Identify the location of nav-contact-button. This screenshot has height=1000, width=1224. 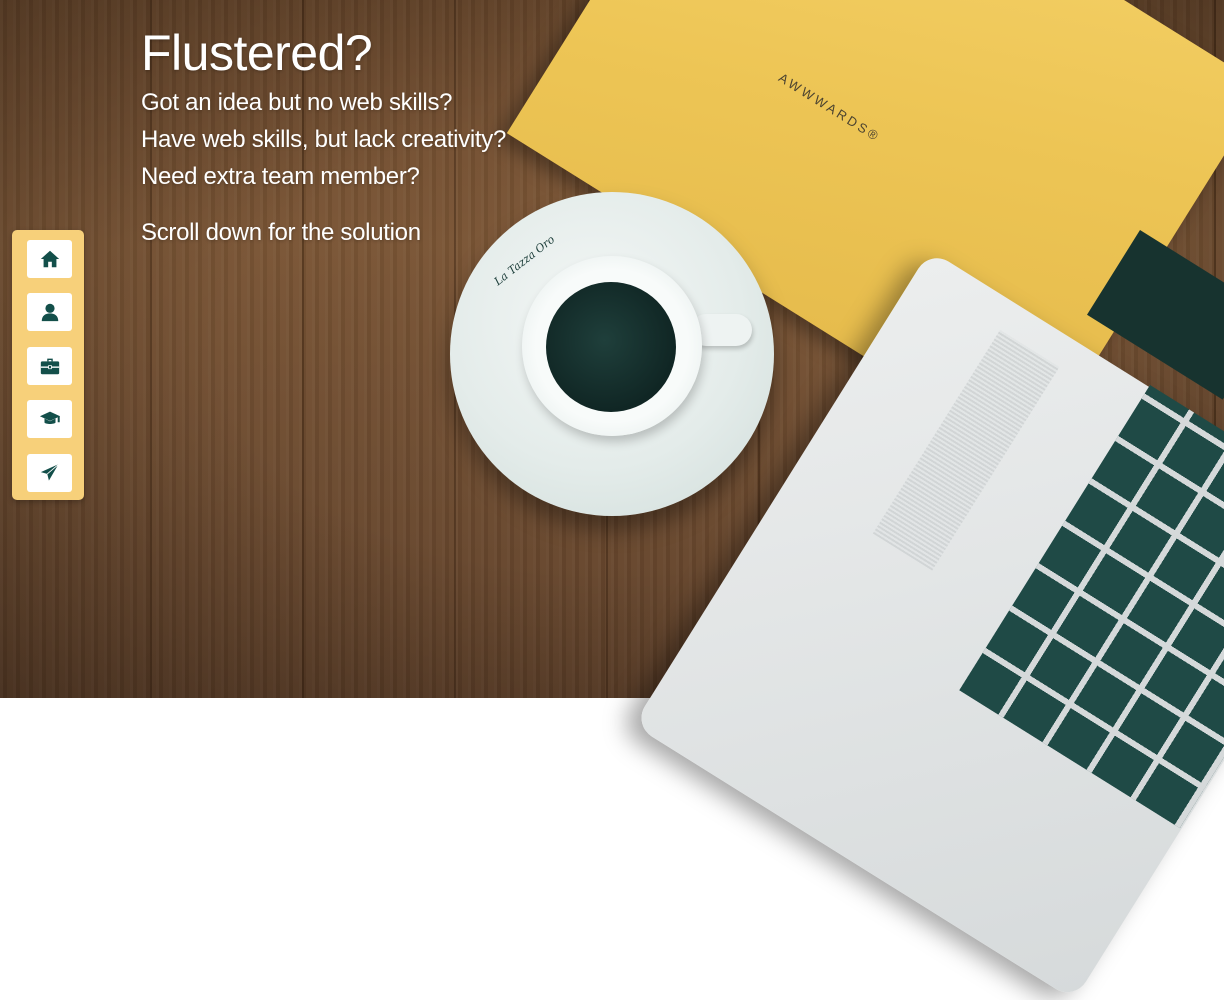
(49, 473).